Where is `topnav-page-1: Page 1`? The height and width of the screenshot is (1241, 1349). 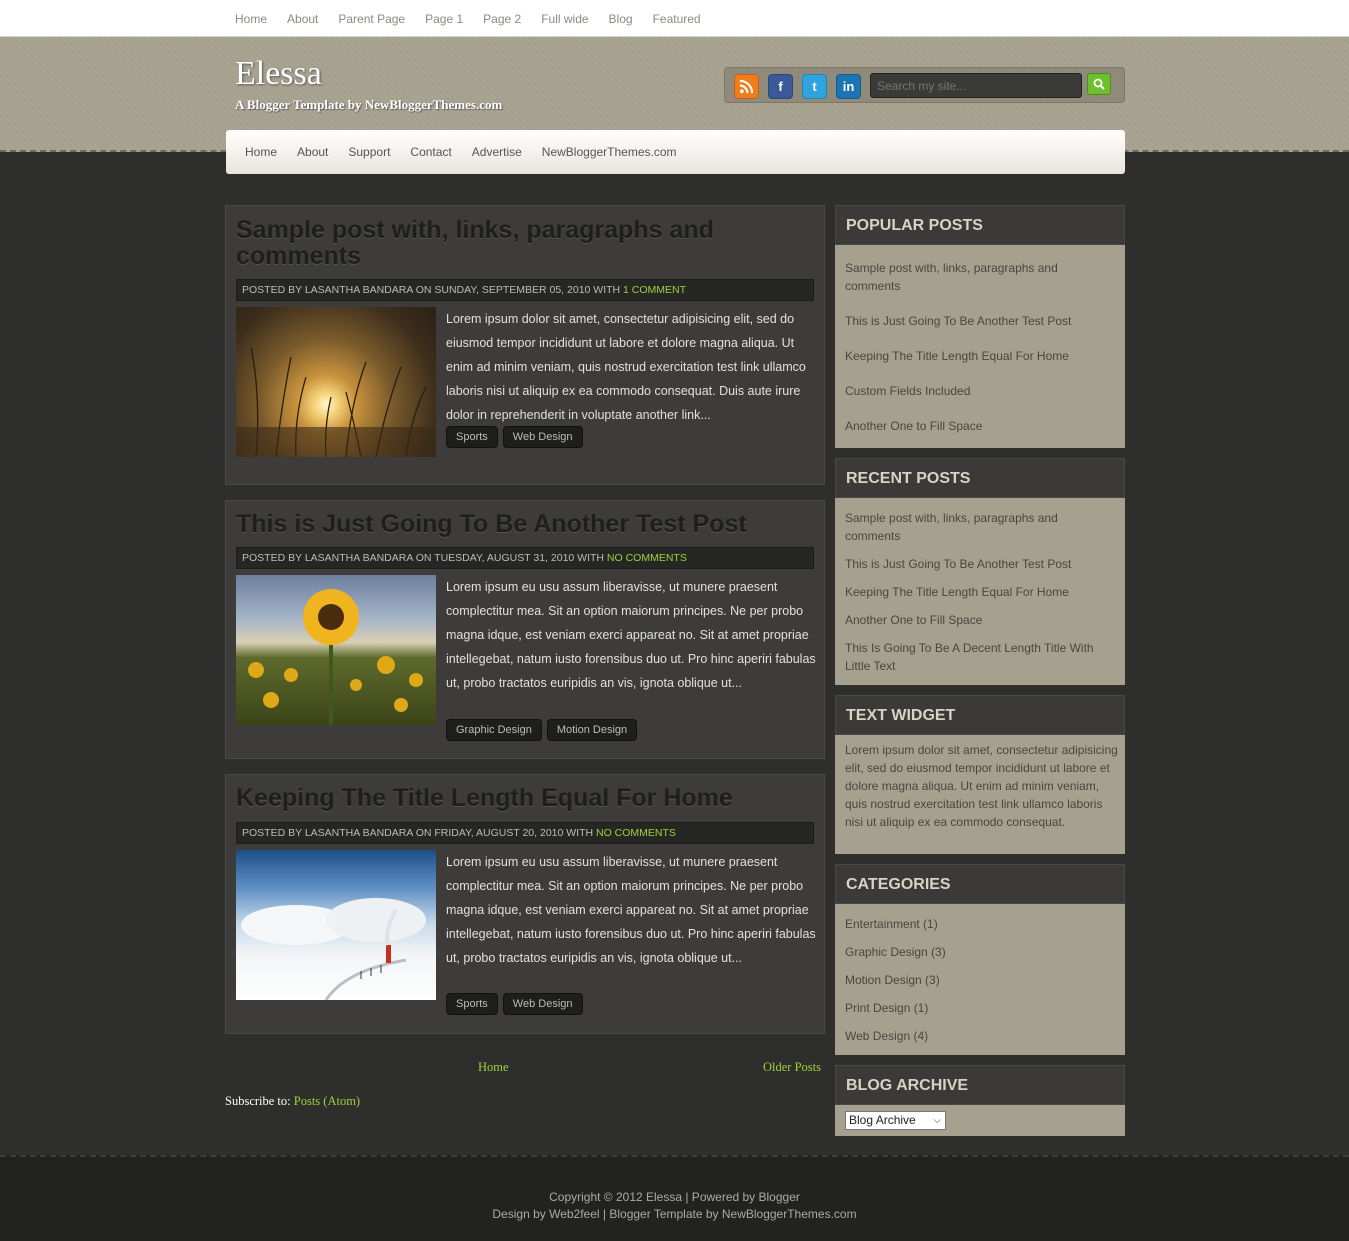 topnav-page-1: Page 1 is located at coordinates (444, 19).